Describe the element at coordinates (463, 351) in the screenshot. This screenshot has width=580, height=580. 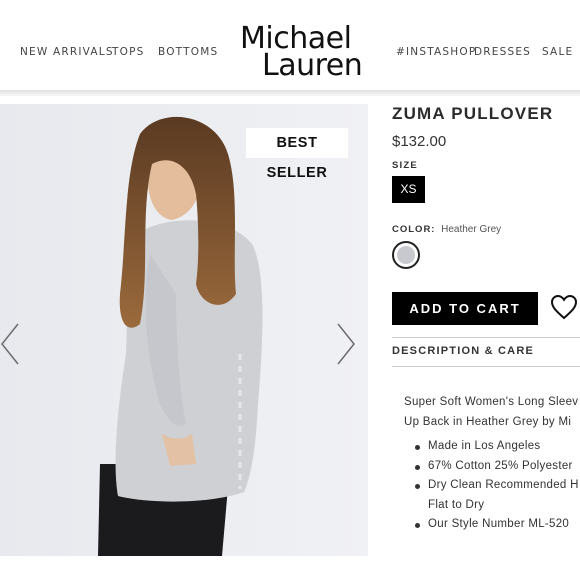
I see `description-heading: DESCRIPTION & CARE` at that location.